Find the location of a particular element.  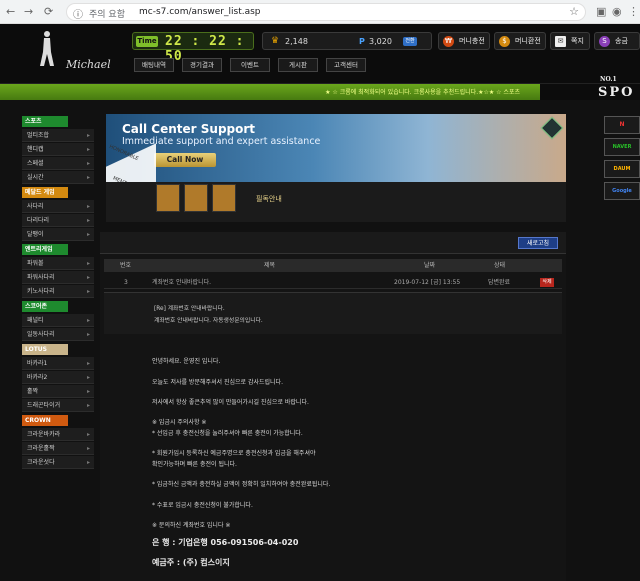

sidebar-item: 달팽이 is located at coordinates (58, 234).